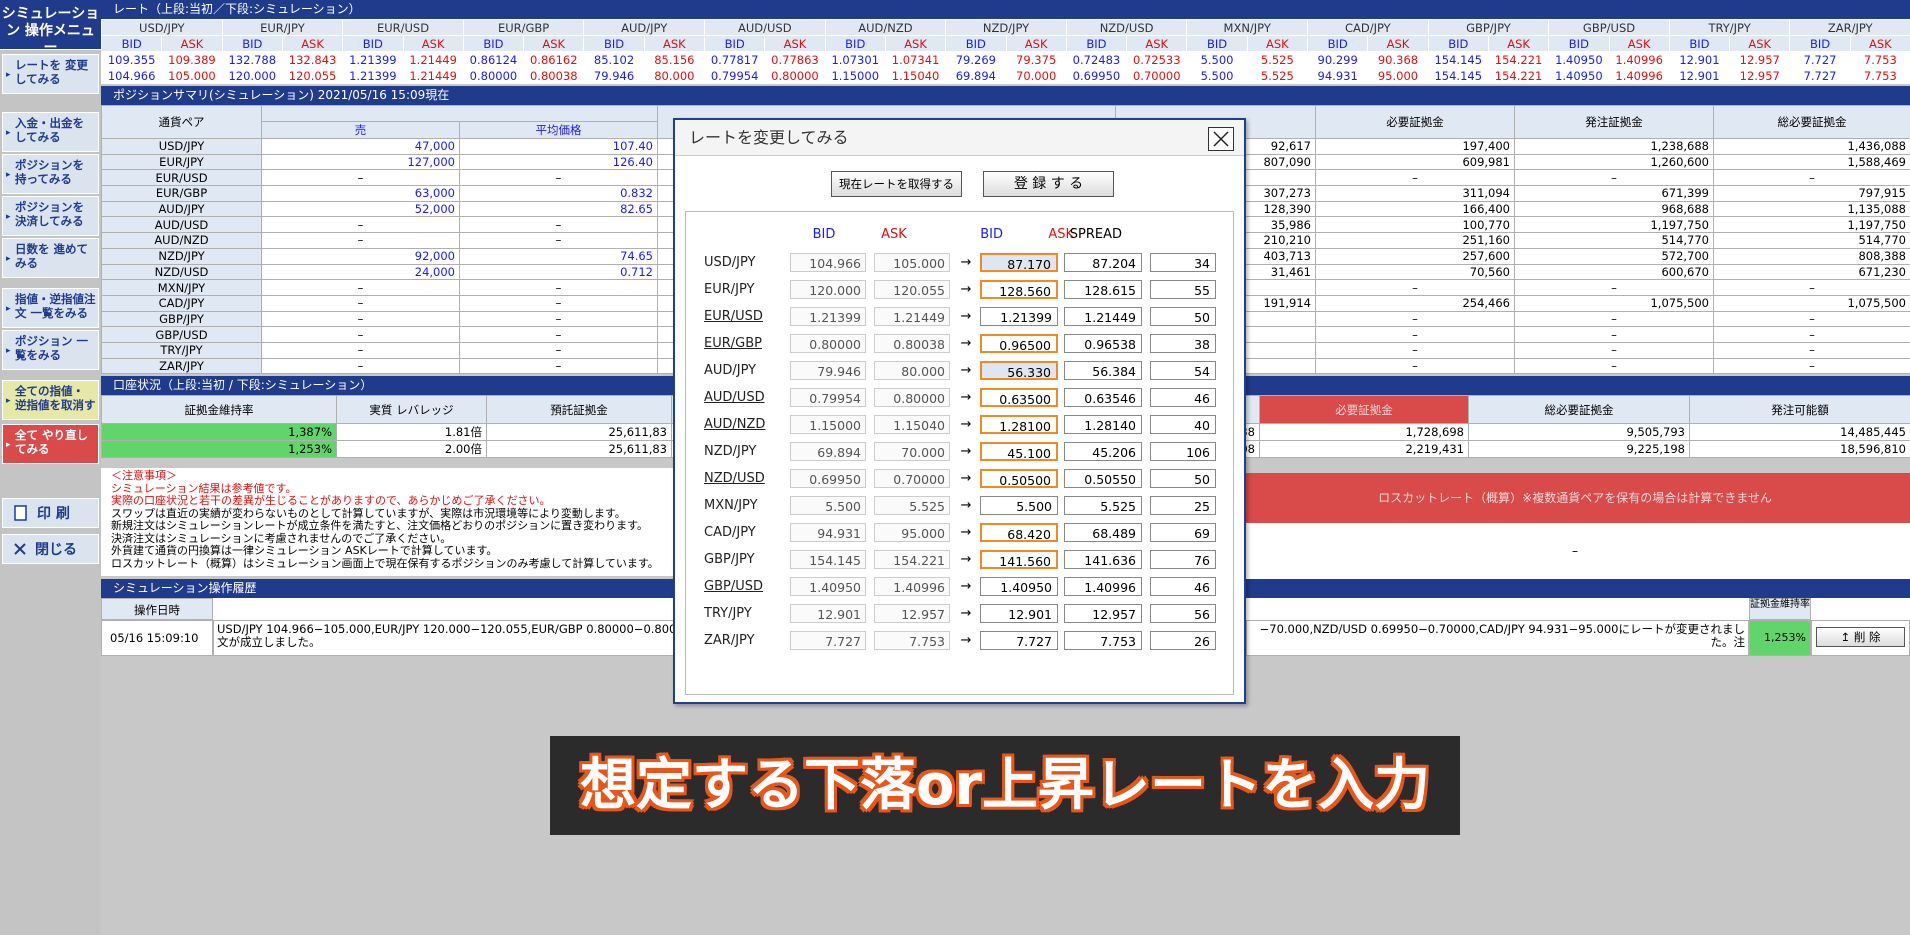 The height and width of the screenshot is (935, 1910). What do you see at coordinates (1415, 350) in the screenshot?
I see `summary-req: –` at bounding box center [1415, 350].